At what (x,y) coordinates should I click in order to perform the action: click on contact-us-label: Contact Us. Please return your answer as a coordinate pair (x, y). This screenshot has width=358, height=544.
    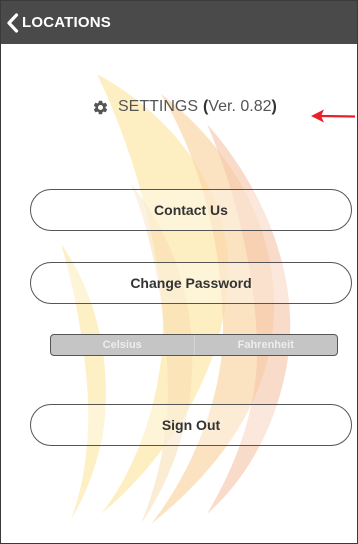
    Looking at the image, I should click on (191, 210).